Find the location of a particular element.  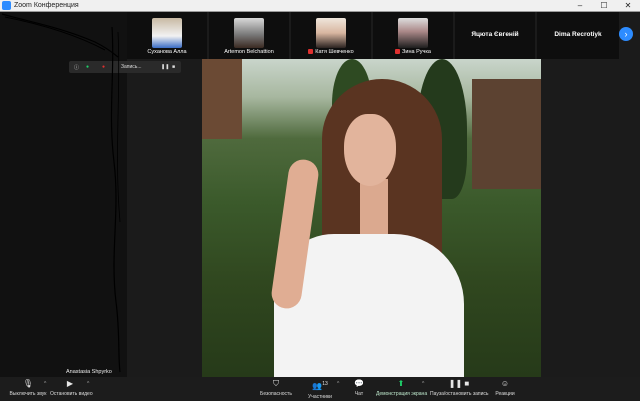

shield-icon: ⛉ is located at coordinates (276, 383).